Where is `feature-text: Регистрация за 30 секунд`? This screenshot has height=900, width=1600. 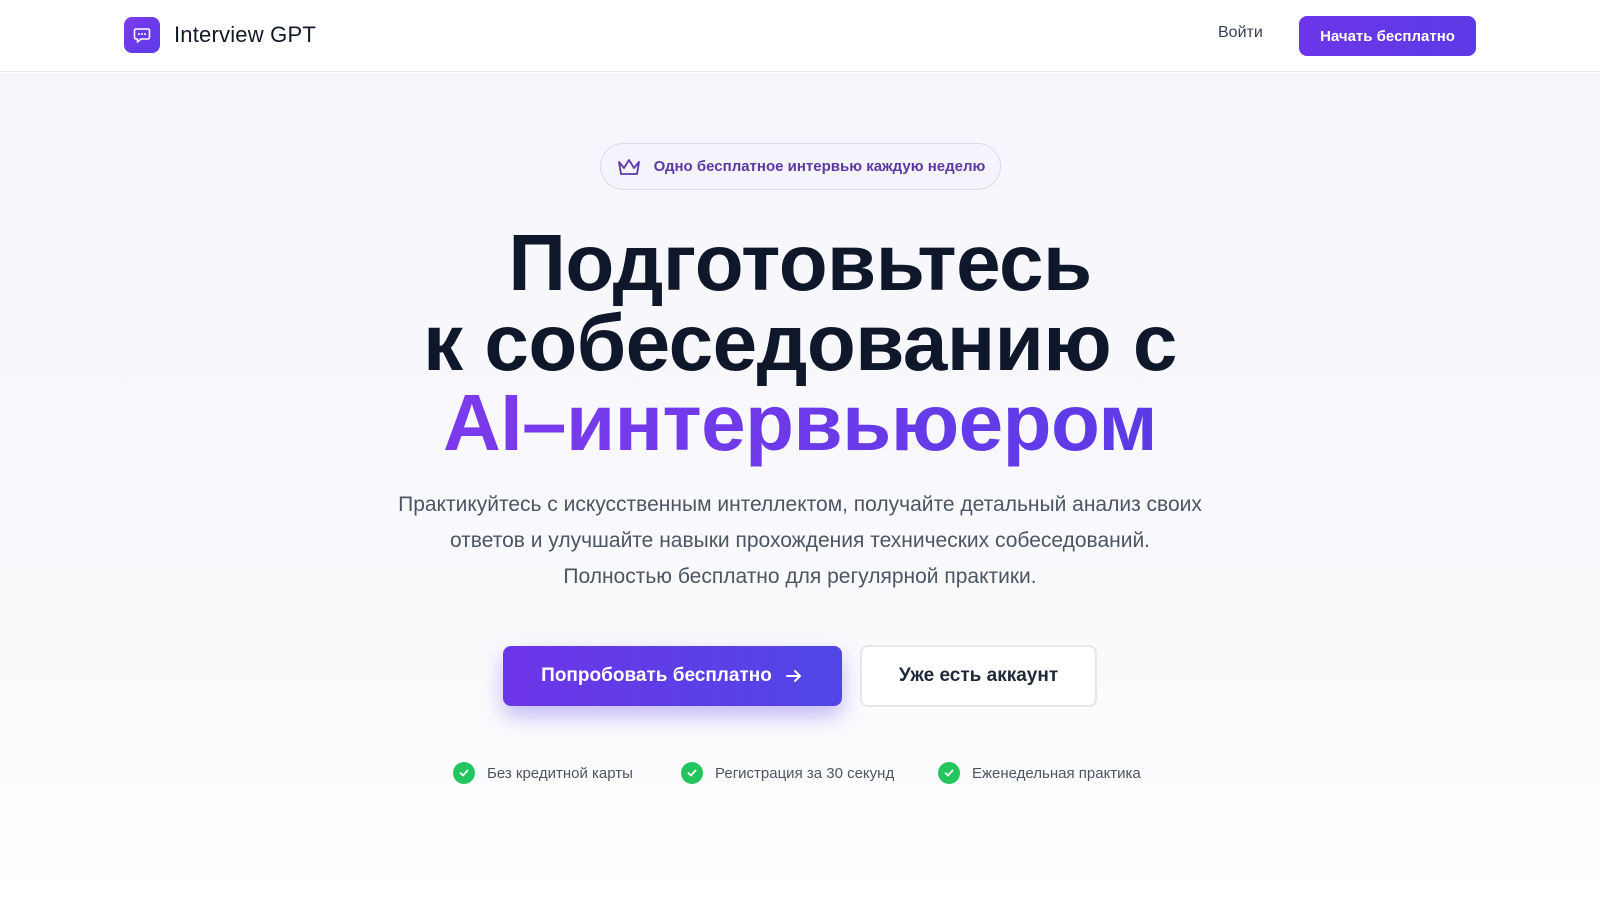 feature-text: Регистрация за 30 секунд is located at coordinates (805, 773).